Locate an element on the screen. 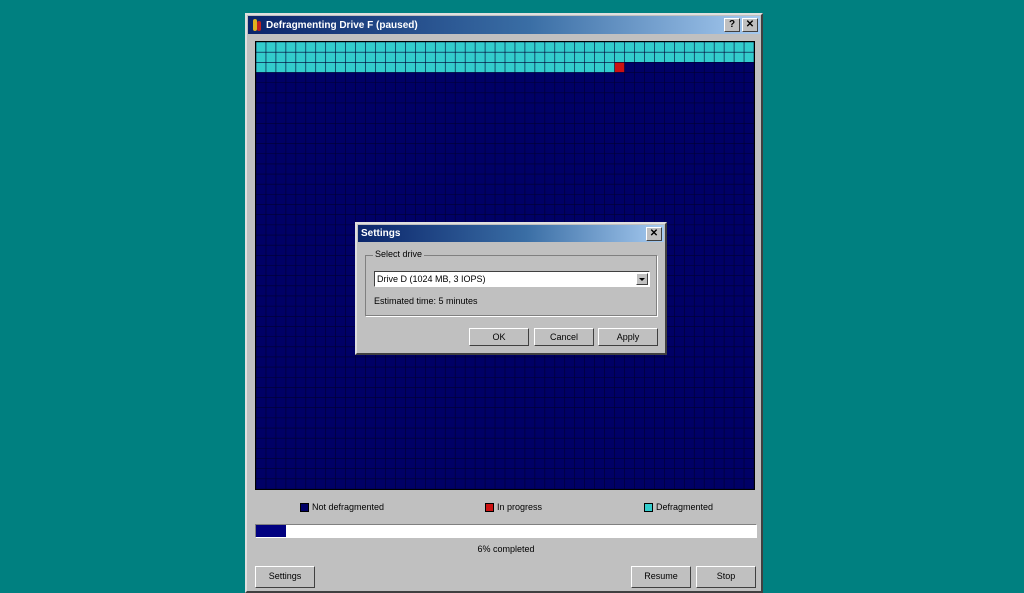 This screenshot has height=593, width=1024. cancel-button: Cancel is located at coordinates (564, 337).